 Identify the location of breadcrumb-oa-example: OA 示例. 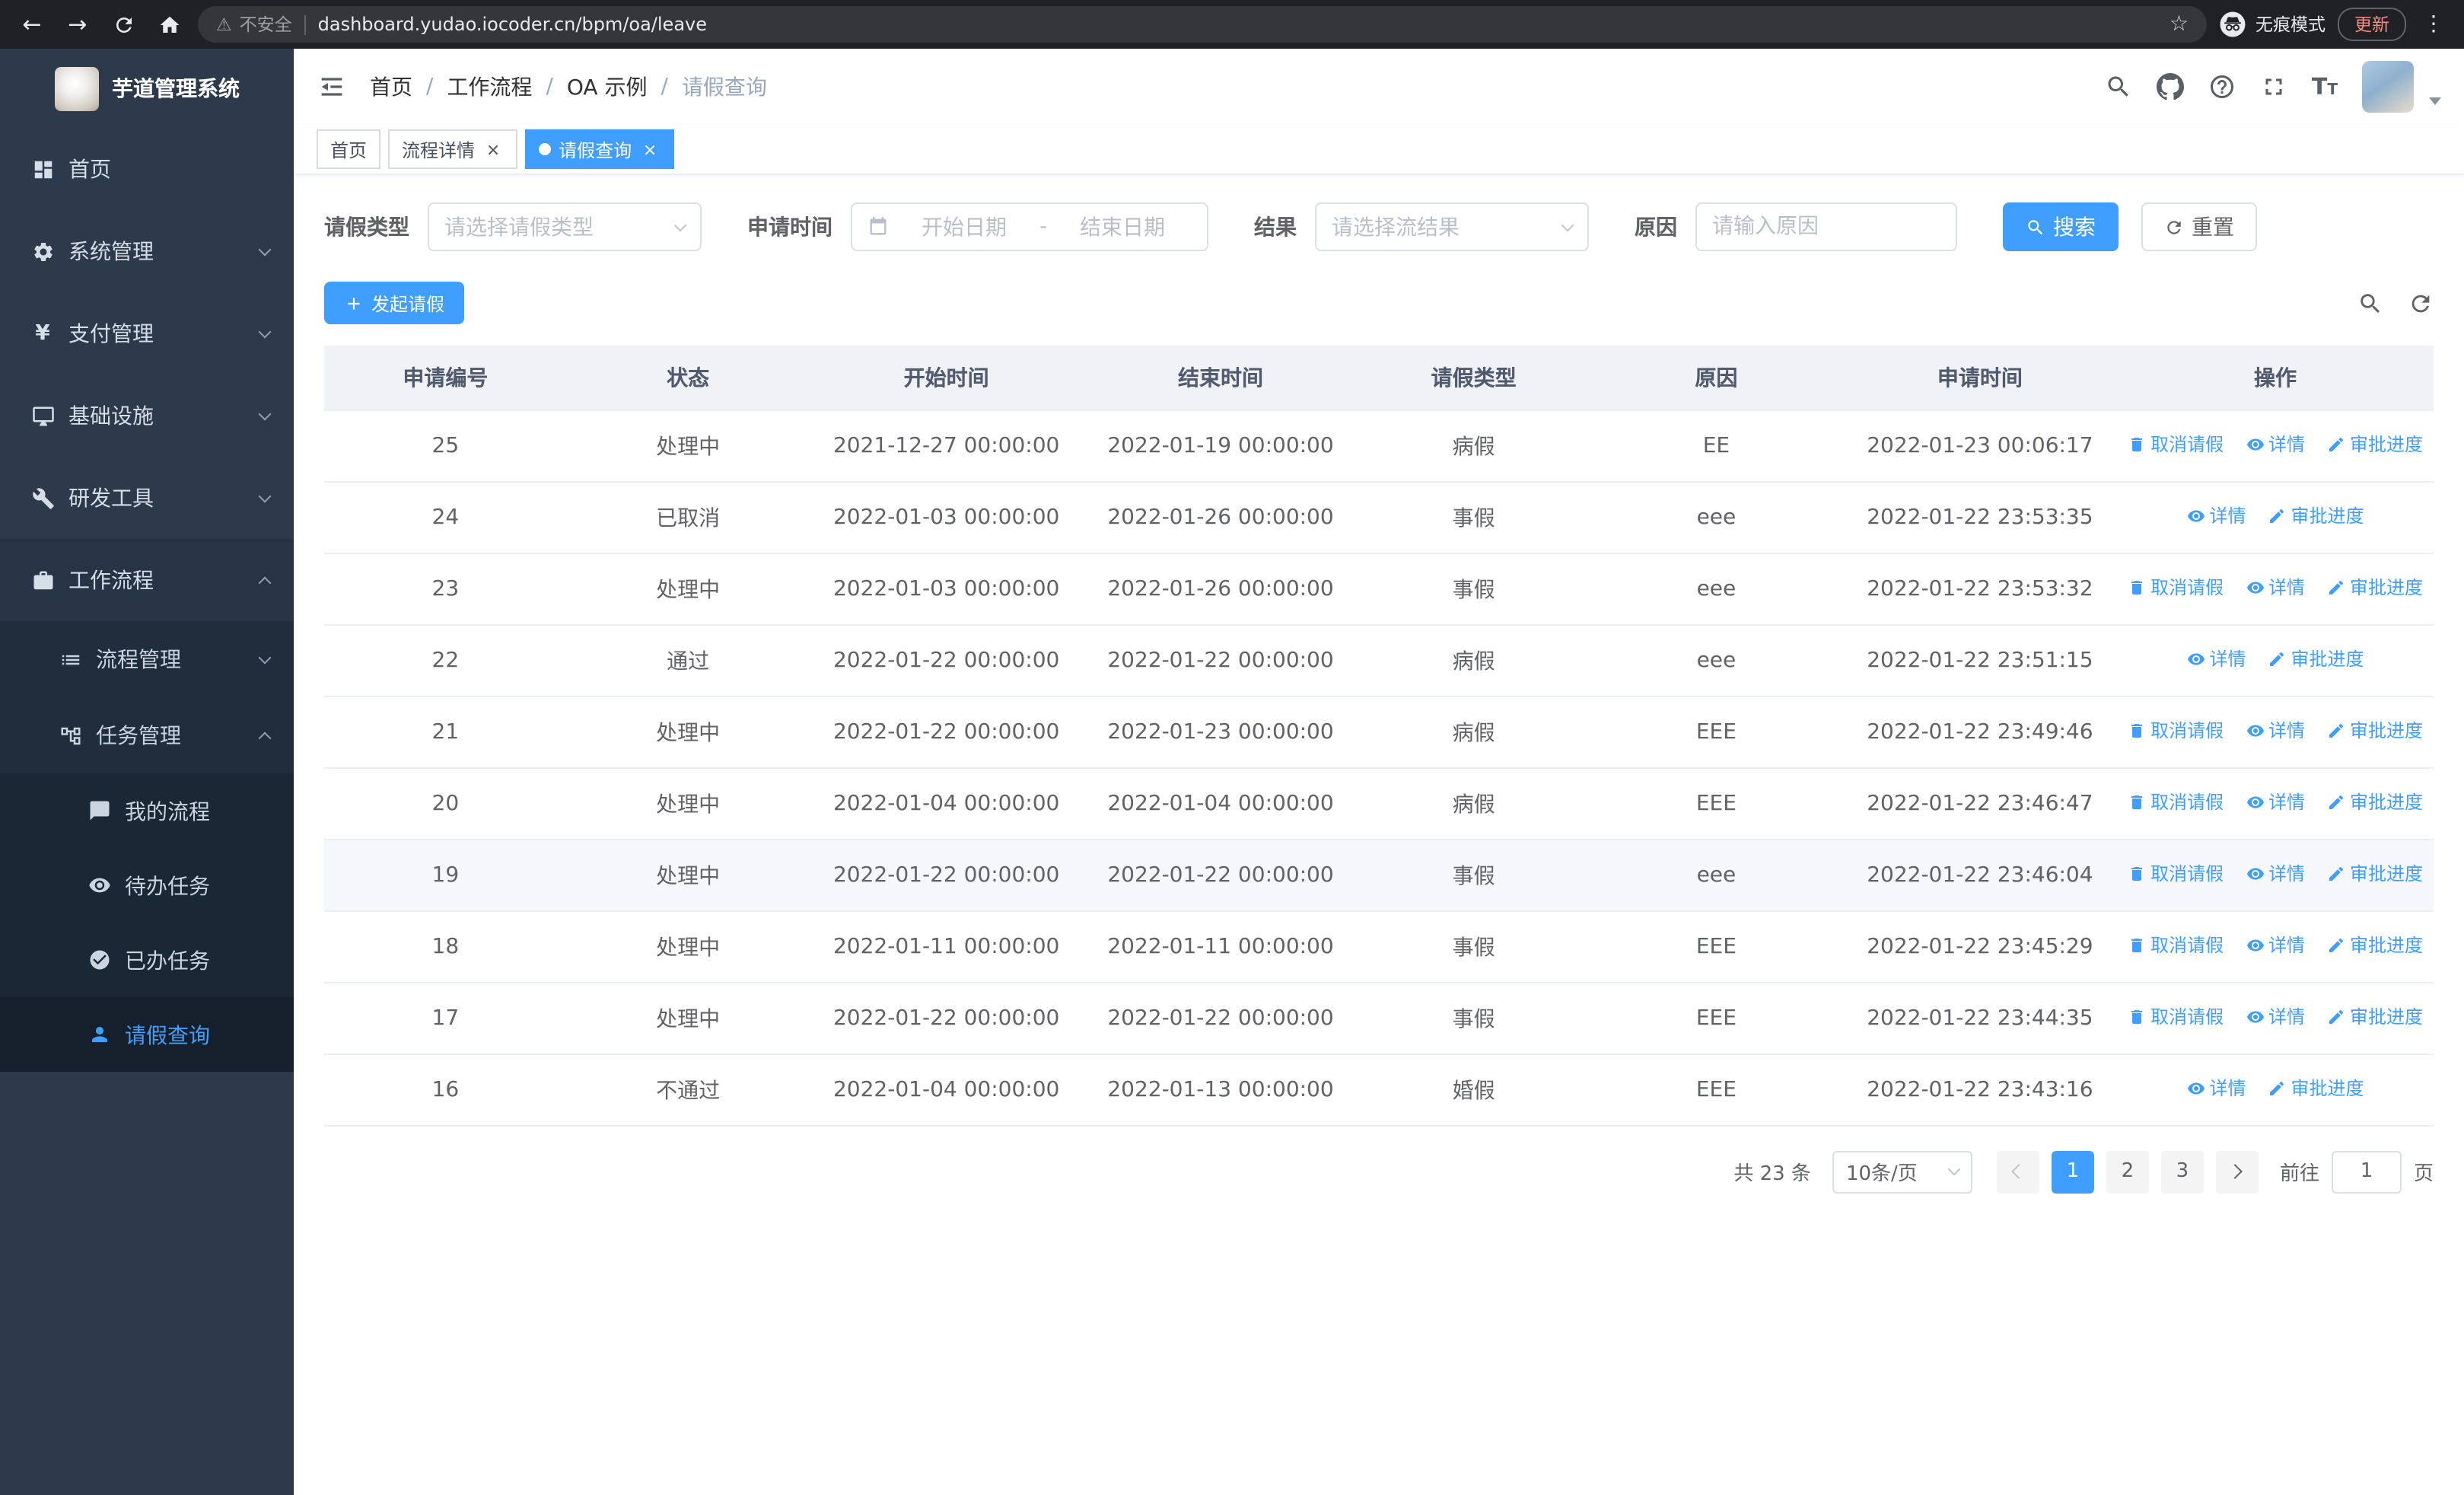
(607, 87).